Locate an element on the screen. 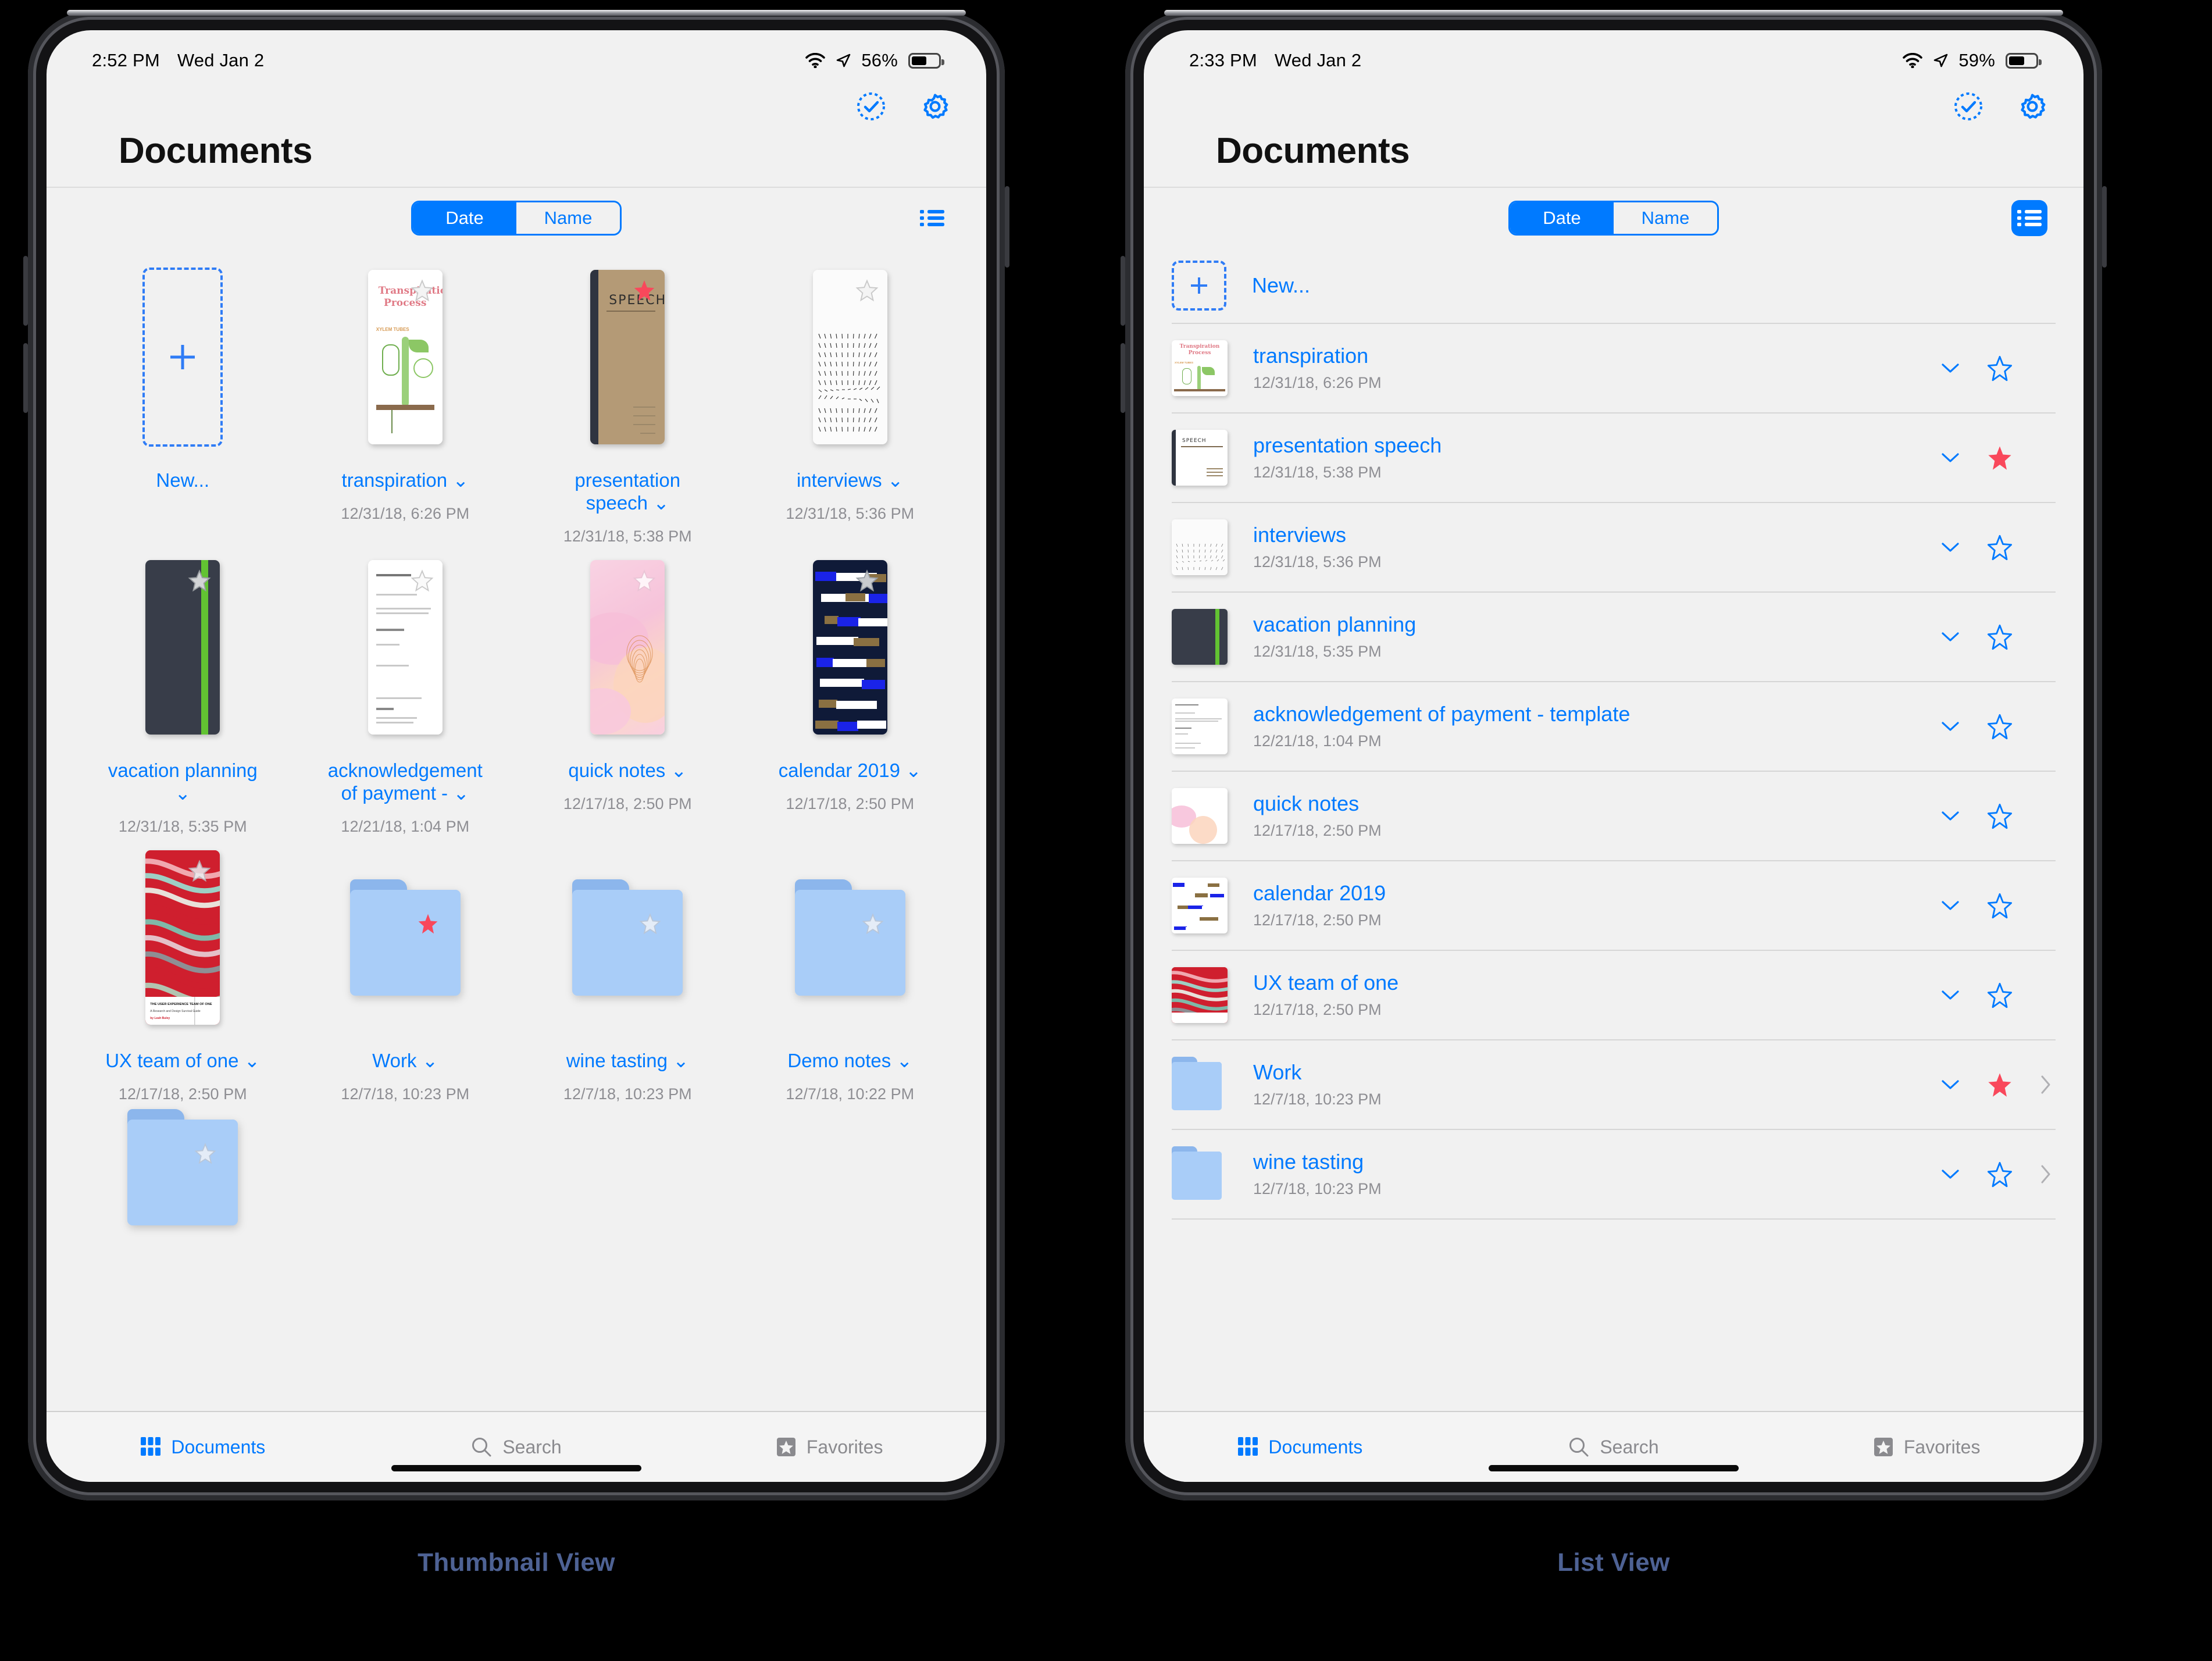  grid-item-label: vacation planning ⌄ is located at coordinates (182, 782).